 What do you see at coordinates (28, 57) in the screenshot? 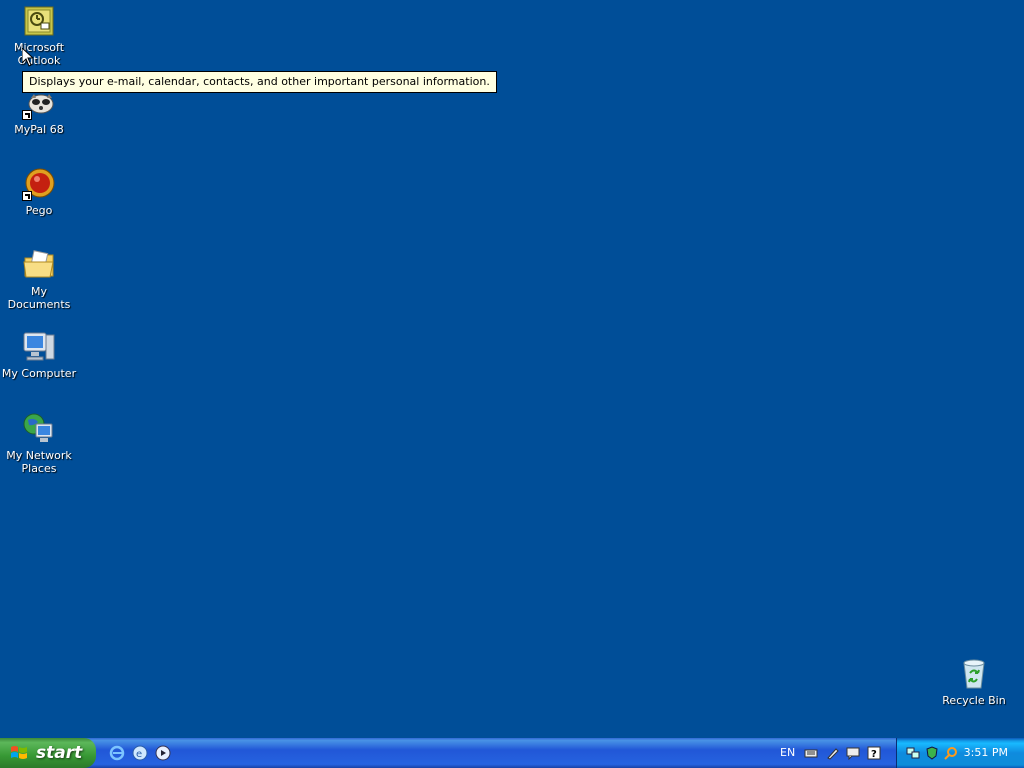
I see `mouse-cursor-icon` at bounding box center [28, 57].